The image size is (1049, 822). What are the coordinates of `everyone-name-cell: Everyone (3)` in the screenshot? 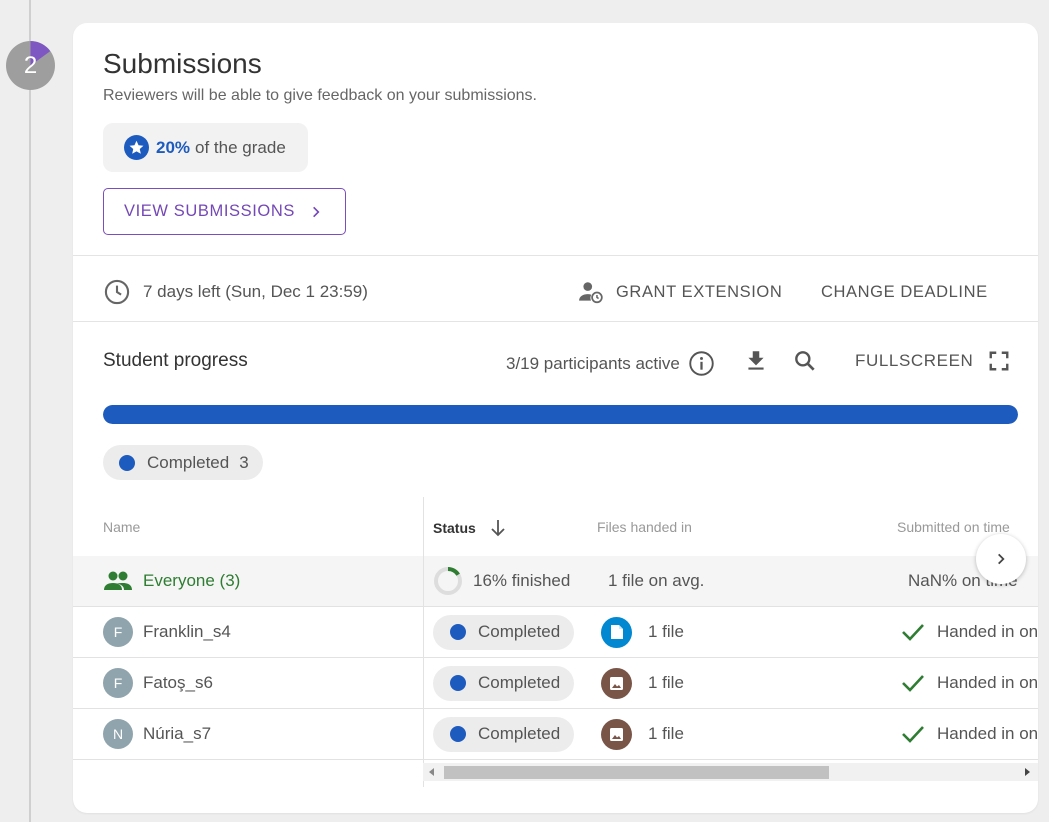 It's located at (171, 581).